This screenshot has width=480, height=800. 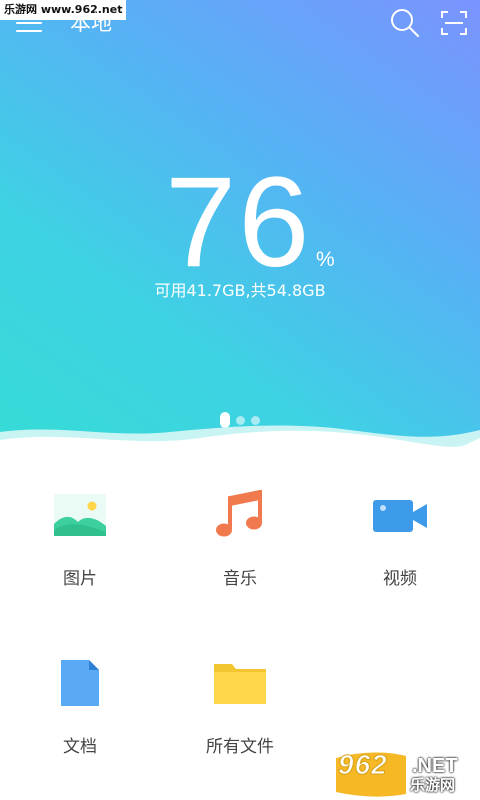 I want to click on category-music: 音乐, so click(x=240, y=538).